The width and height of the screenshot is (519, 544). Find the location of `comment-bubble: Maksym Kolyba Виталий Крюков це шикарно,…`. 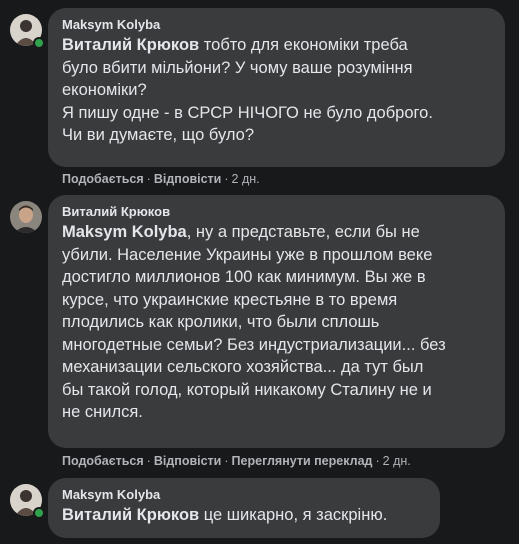

comment-bubble: Maksym Kolyba Виталий Крюков це шикарно,… is located at coordinates (244, 508).